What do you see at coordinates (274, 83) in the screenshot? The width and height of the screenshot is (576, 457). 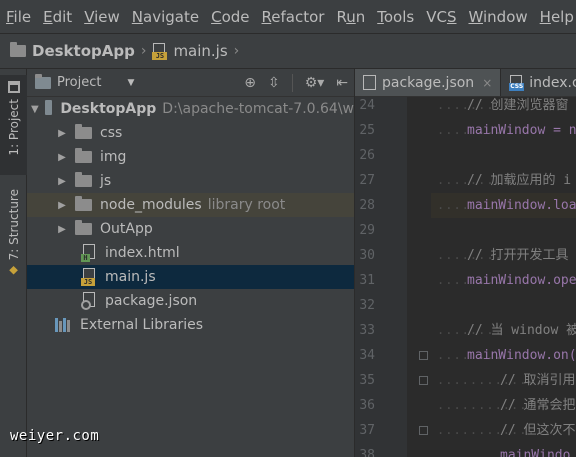 I see `collapse-all-icon: ⇳` at bounding box center [274, 83].